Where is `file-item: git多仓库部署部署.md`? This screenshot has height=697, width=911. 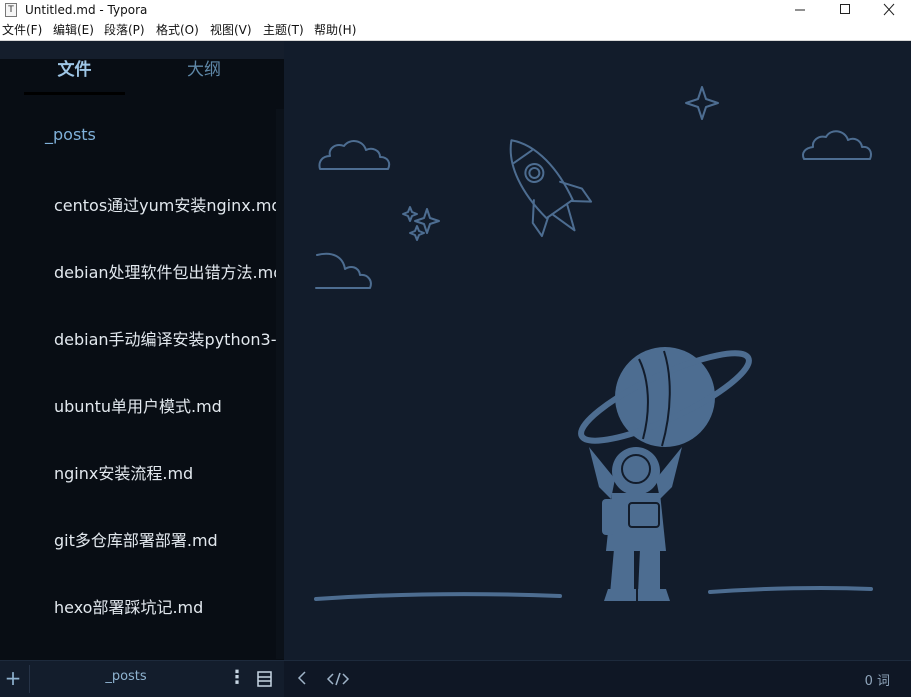
file-item: git多仓库部署部署.md is located at coordinates (166, 539).